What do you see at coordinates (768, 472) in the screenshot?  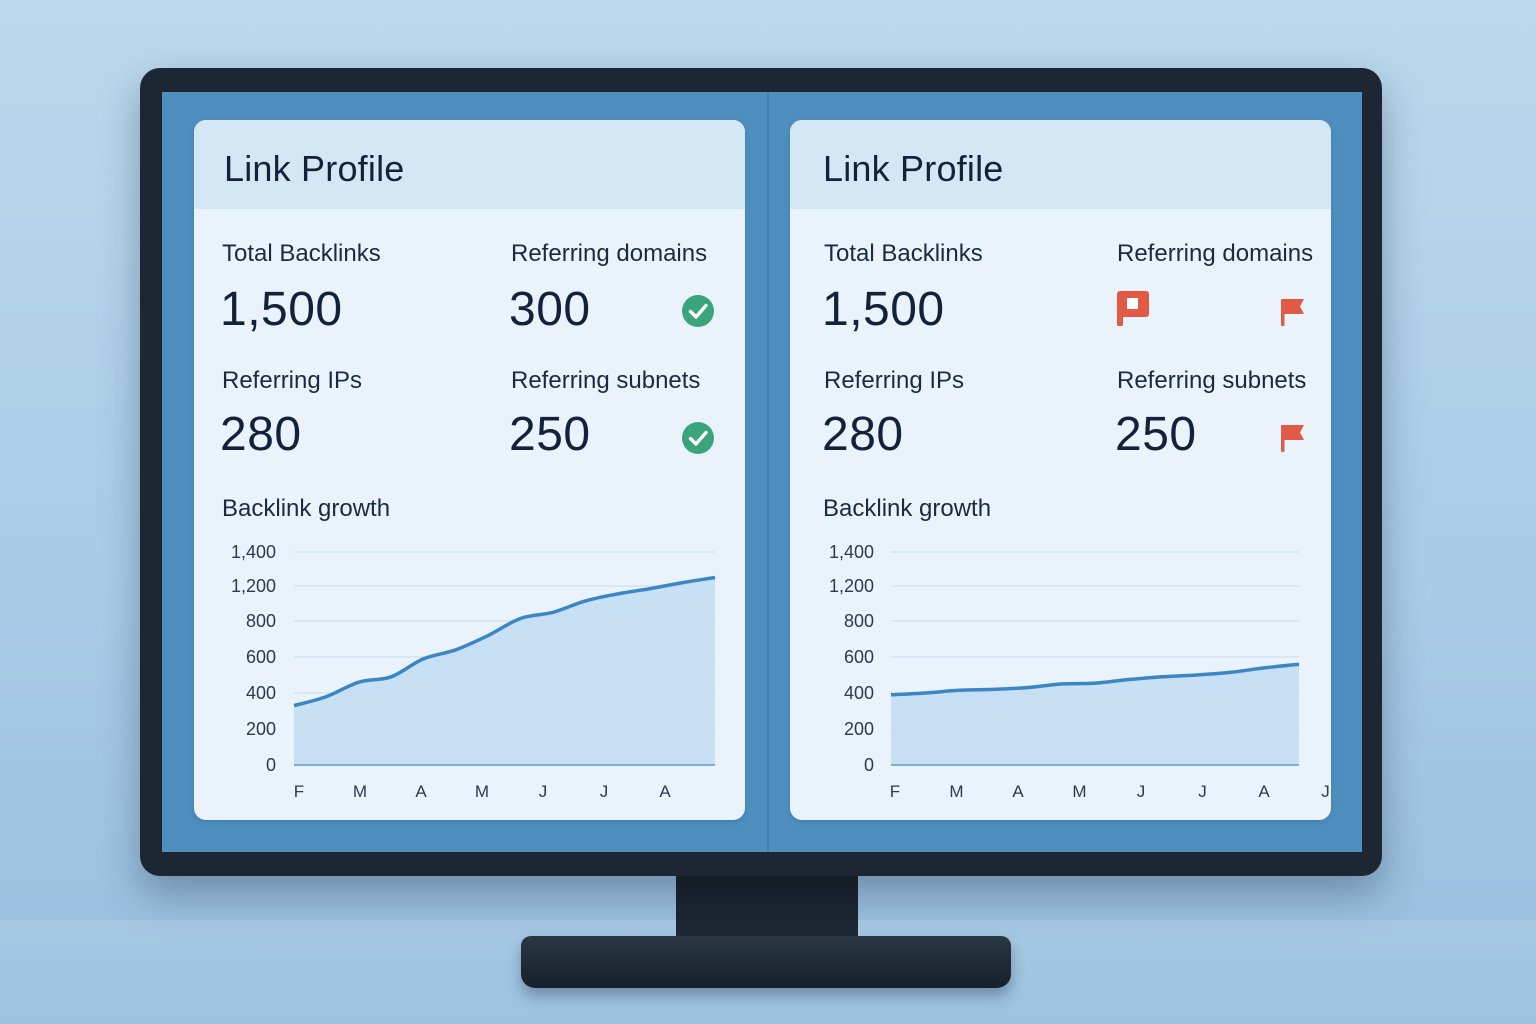 I see `screen-divider` at bounding box center [768, 472].